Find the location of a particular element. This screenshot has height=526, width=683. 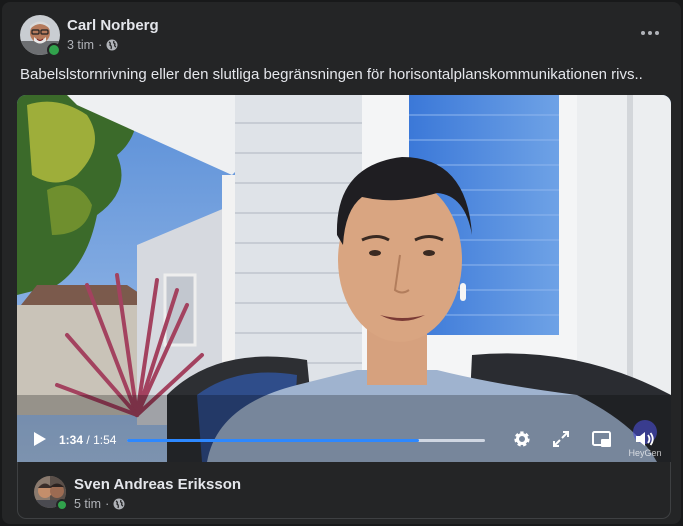

video-time: 1:34 / 1:54 is located at coordinates (87, 440).